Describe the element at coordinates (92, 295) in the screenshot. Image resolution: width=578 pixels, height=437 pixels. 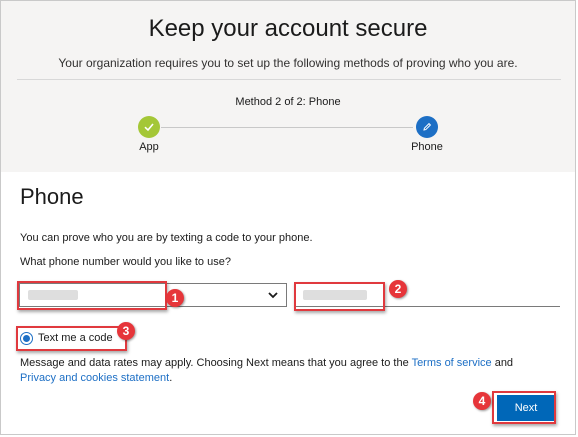
I see `highlight-box-country-select` at that location.